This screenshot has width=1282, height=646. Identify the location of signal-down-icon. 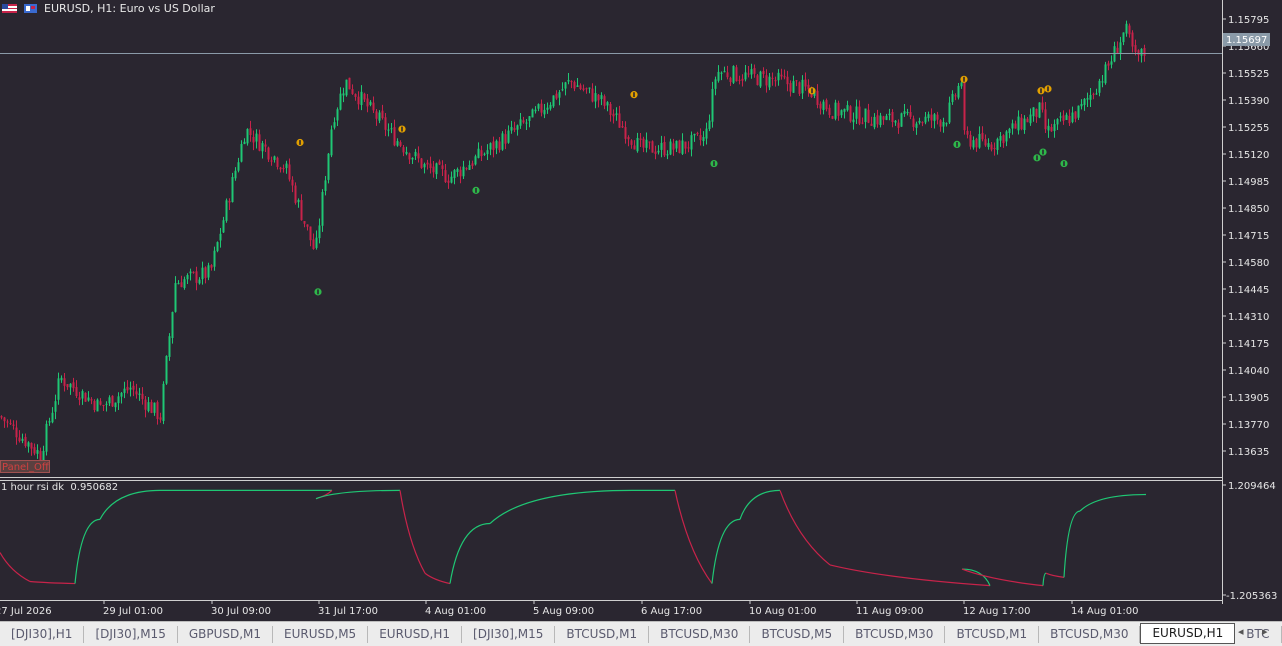
(1037, 158).